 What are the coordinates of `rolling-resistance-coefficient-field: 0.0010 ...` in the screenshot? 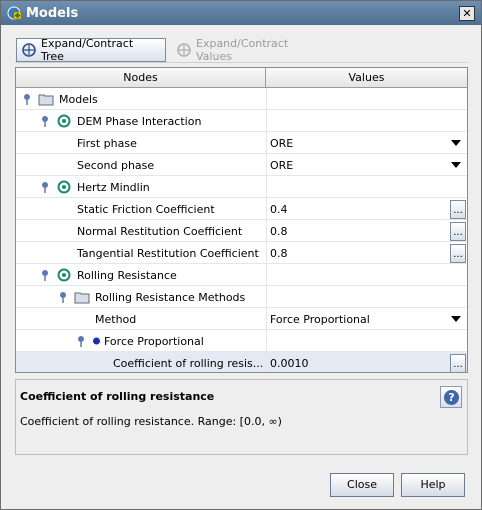 It's located at (366, 362).